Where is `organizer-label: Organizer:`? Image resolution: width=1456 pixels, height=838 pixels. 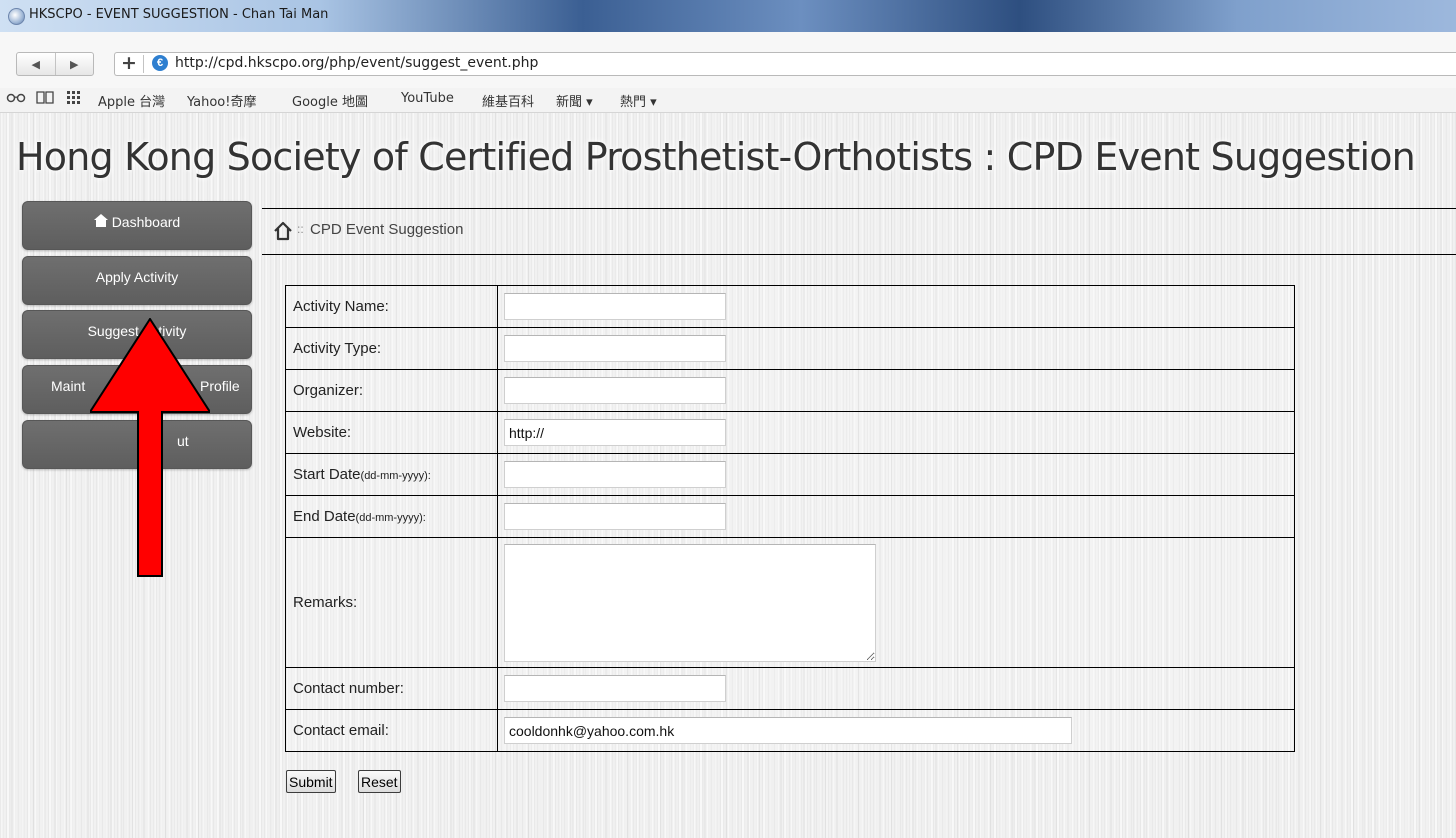
organizer-label: Organizer: is located at coordinates (391, 390).